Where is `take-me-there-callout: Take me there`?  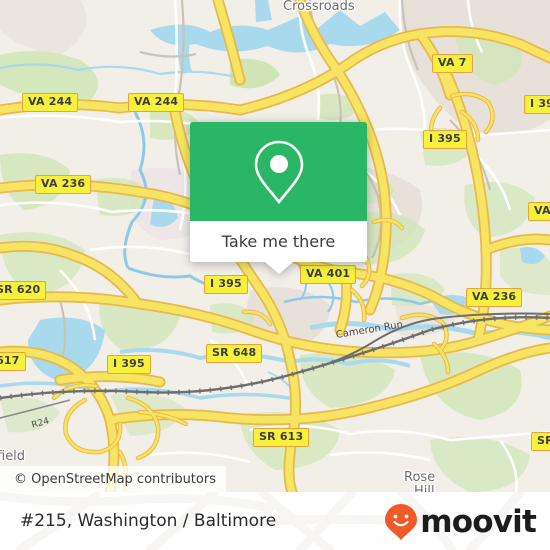 take-me-there-callout: Take me there is located at coordinates (278, 198).